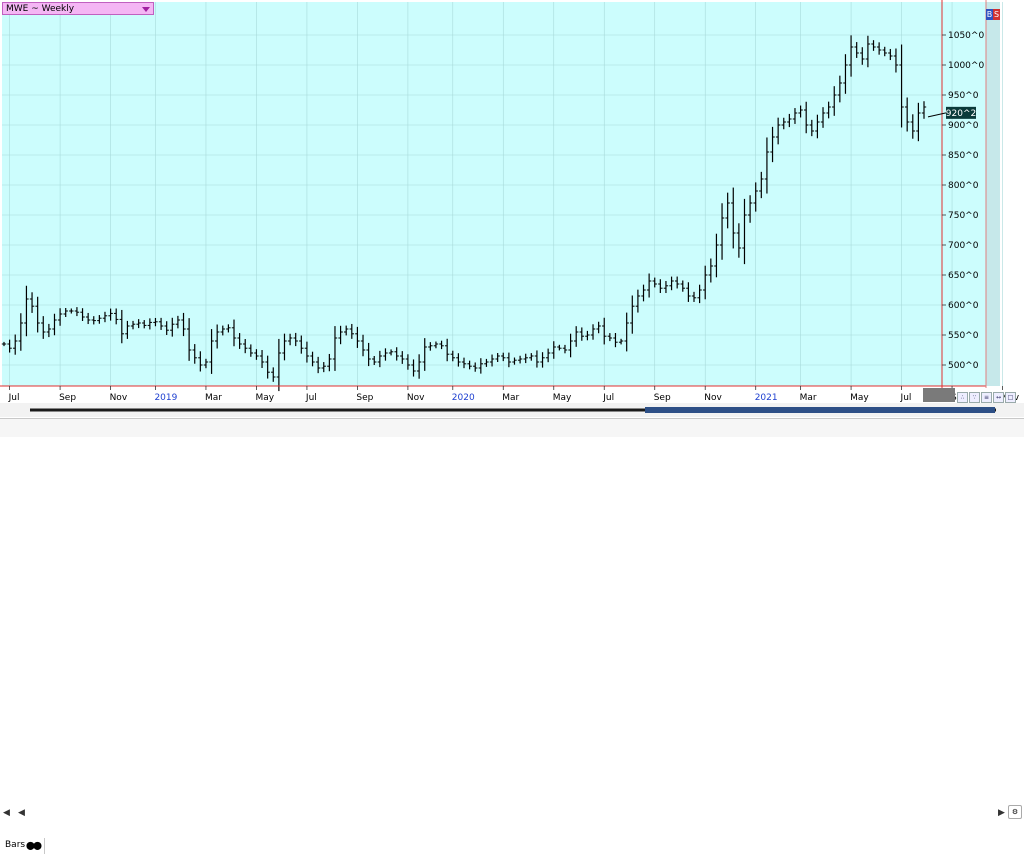 This screenshot has width=1024, height=854. What do you see at coordinates (34, 845) in the screenshot?
I see `bars-tab-icon: ⬤⬤` at bounding box center [34, 845].